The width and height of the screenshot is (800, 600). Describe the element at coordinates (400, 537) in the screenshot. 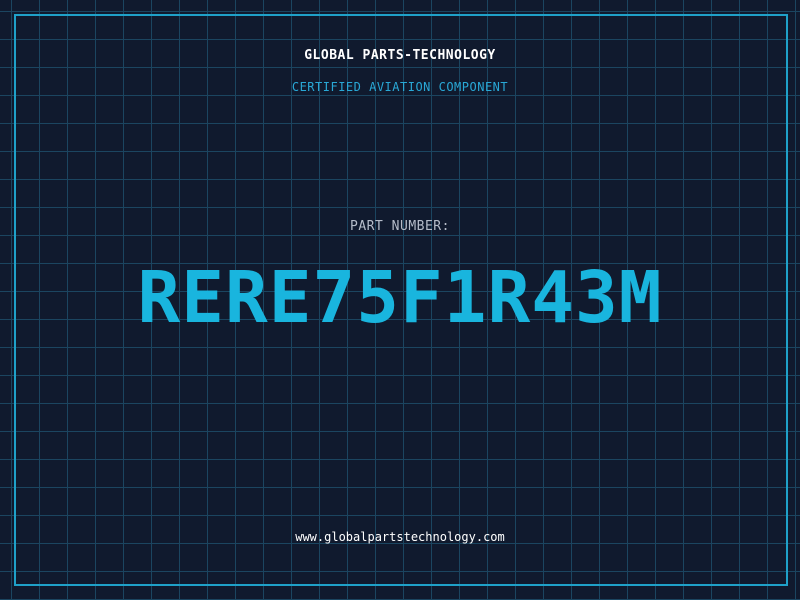

I see `website-url: www.globalpartstechnology.com` at that location.